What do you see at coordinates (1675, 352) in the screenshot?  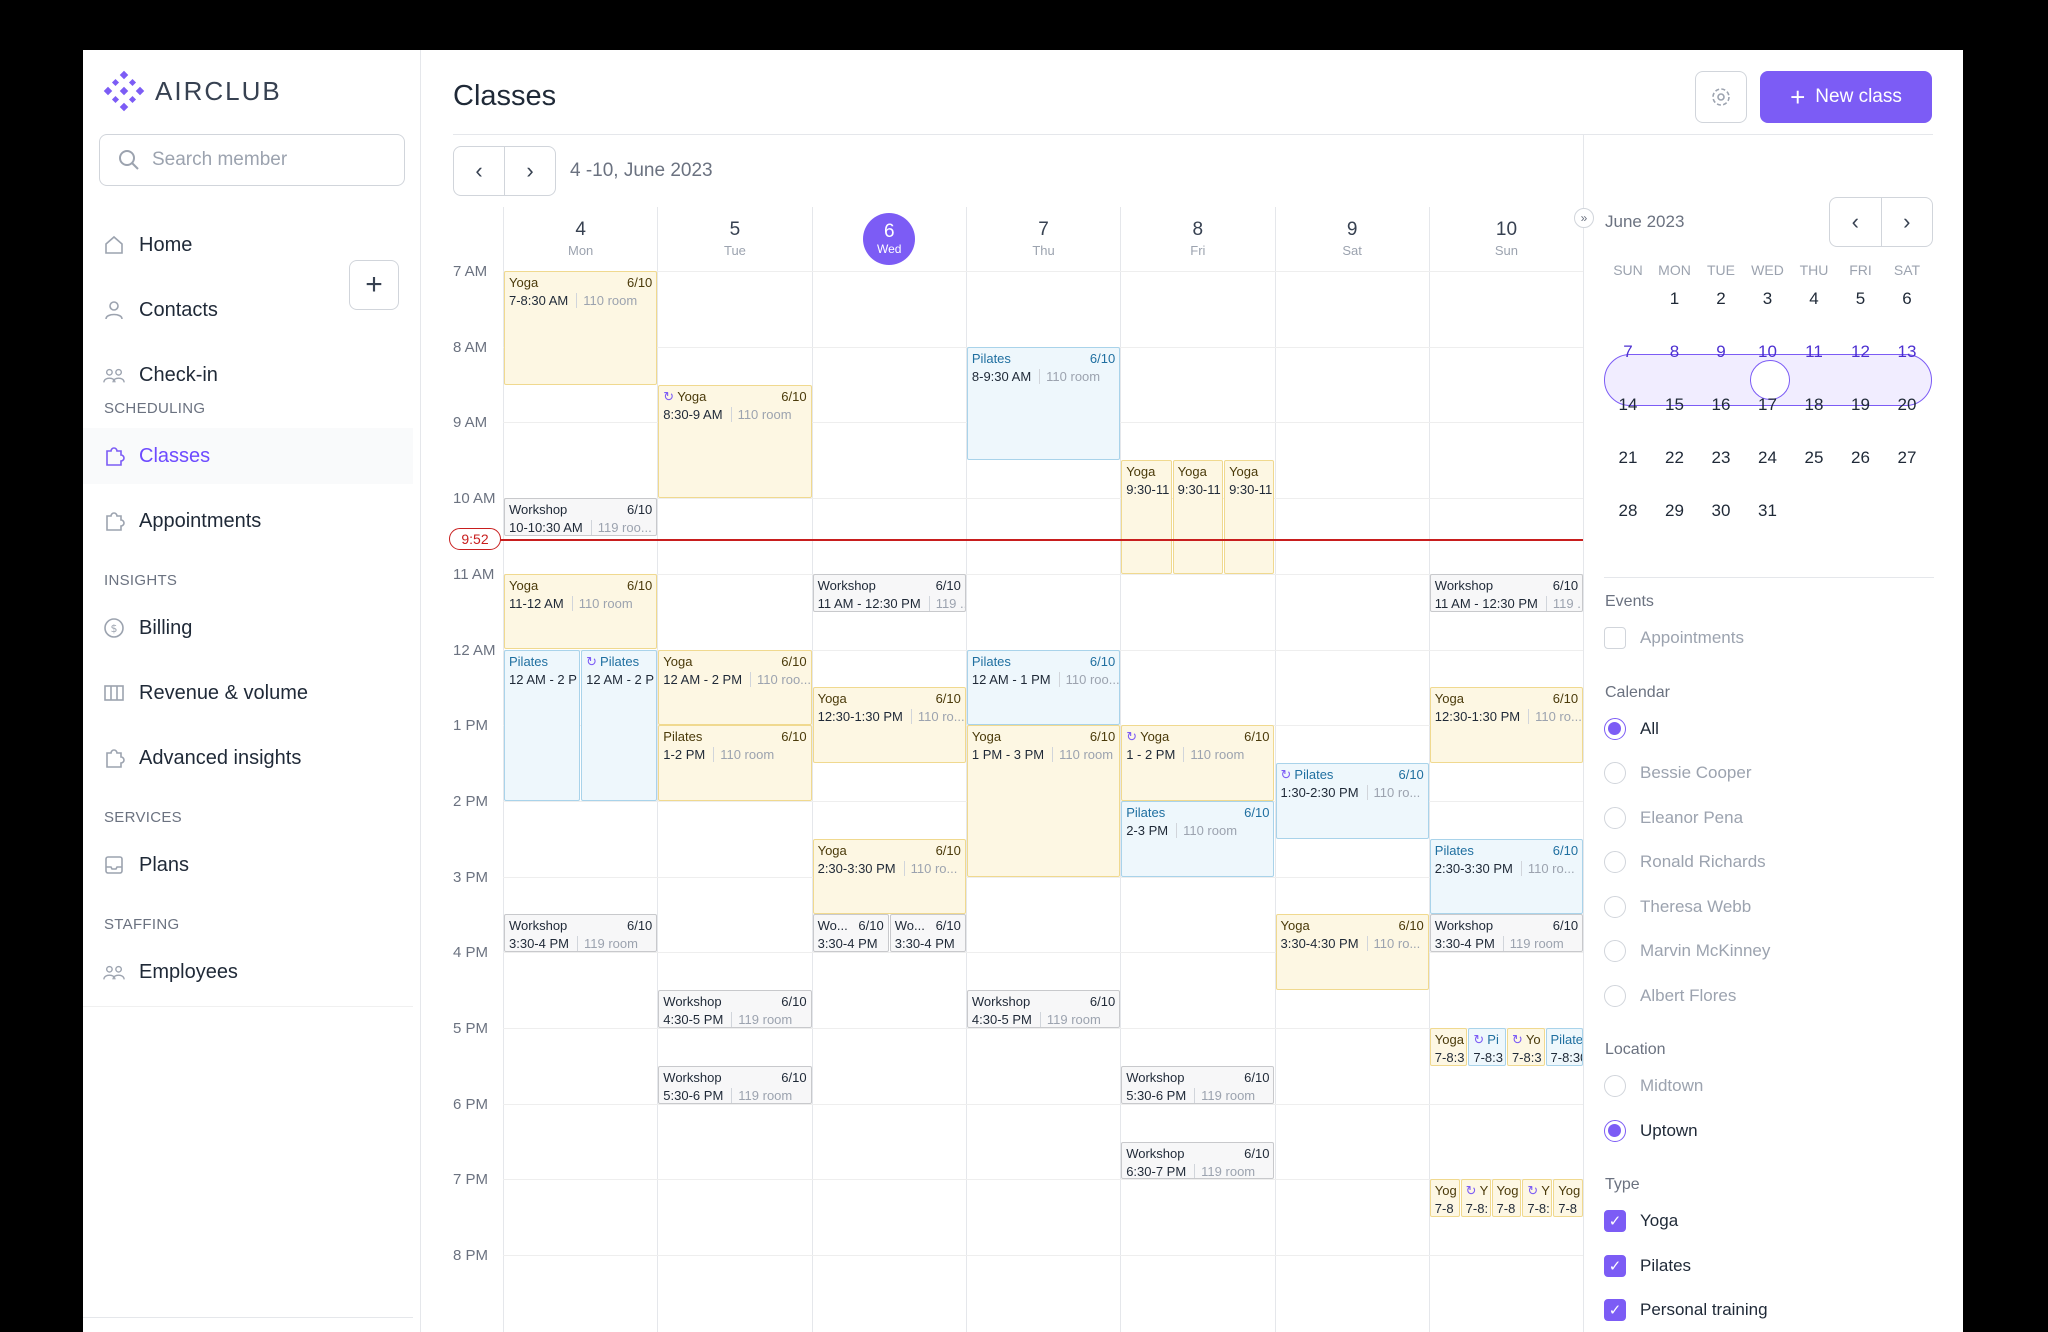 I see `mini-calendar-day: 8` at bounding box center [1675, 352].